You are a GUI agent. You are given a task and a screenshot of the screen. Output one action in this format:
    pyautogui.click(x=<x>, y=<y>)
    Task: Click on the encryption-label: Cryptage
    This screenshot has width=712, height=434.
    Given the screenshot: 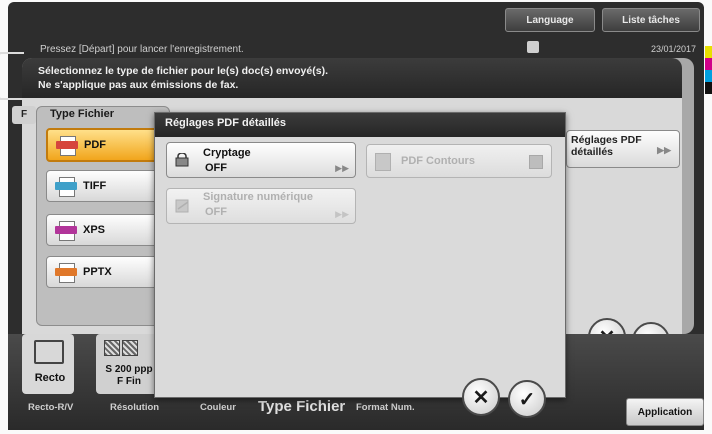 What is the action you would take?
    pyautogui.click(x=227, y=153)
    